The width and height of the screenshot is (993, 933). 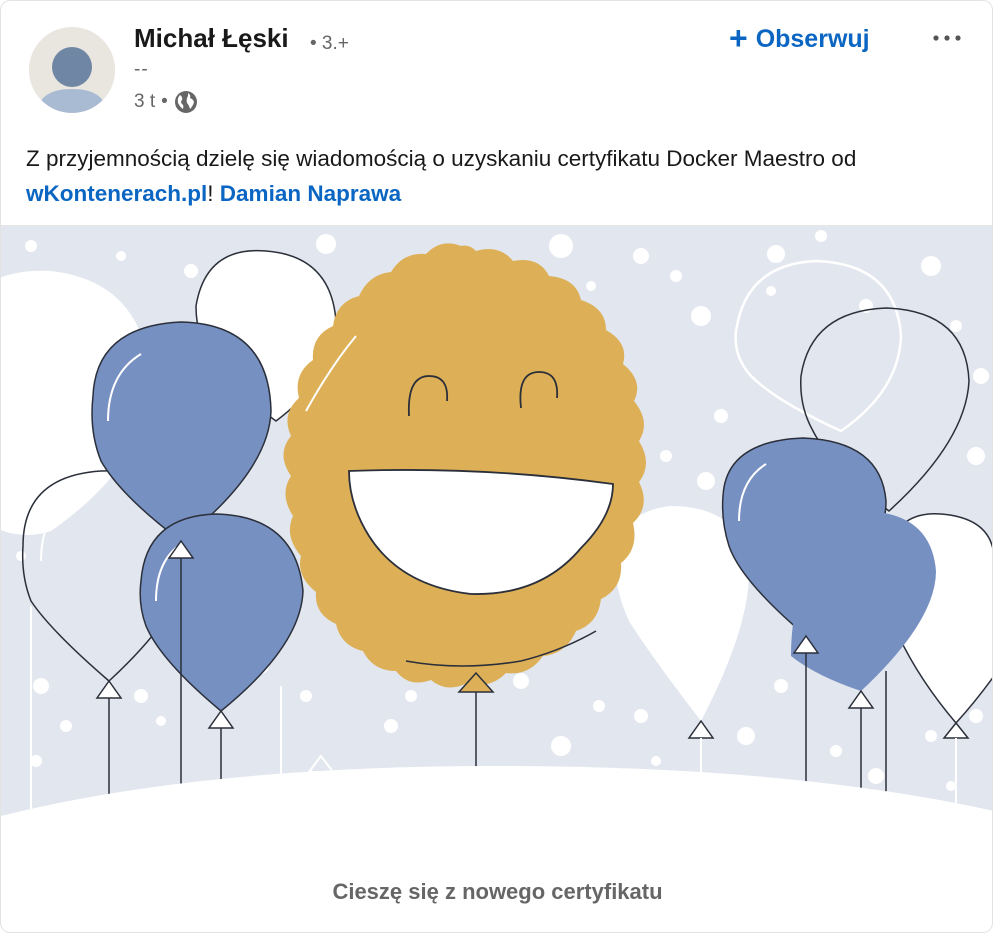 I want to click on company-link: wKontenerach.pl, so click(x=116, y=193).